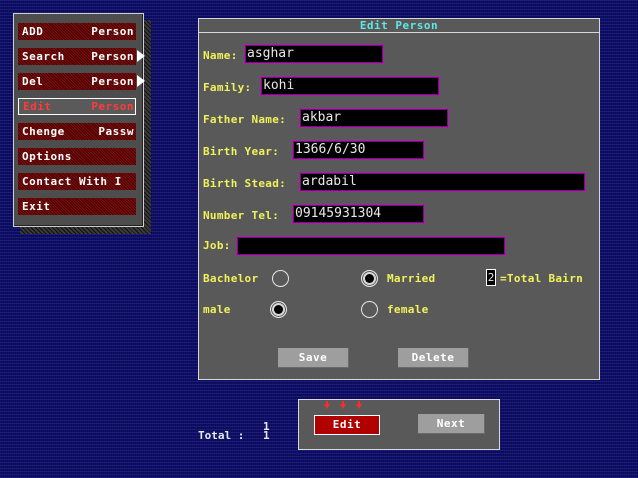  What do you see at coordinates (358, 150) in the screenshot?
I see `birth-year-field: 1366/6/30` at bounding box center [358, 150].